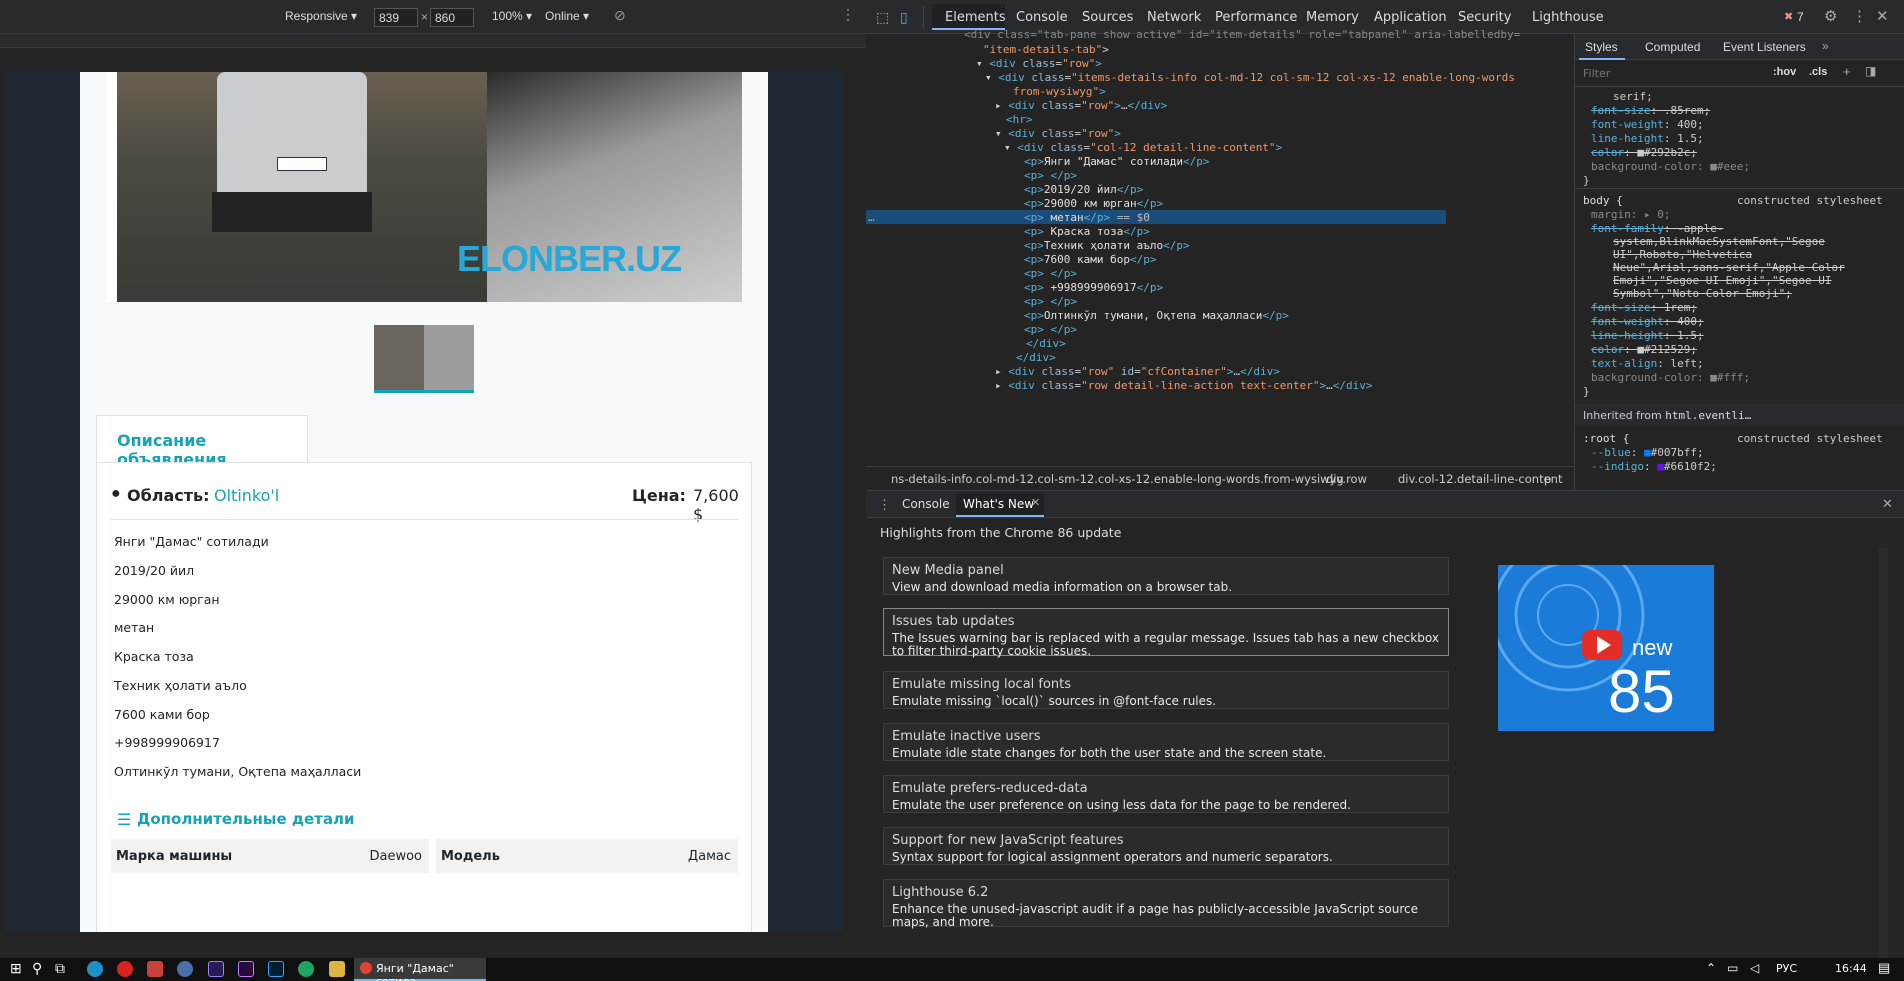 The width and height of the screenshot is (1904, 981). Describe the element at coordinates (1818, 72) in the screenshot. I see `cls-toggle: .cls` at that location.